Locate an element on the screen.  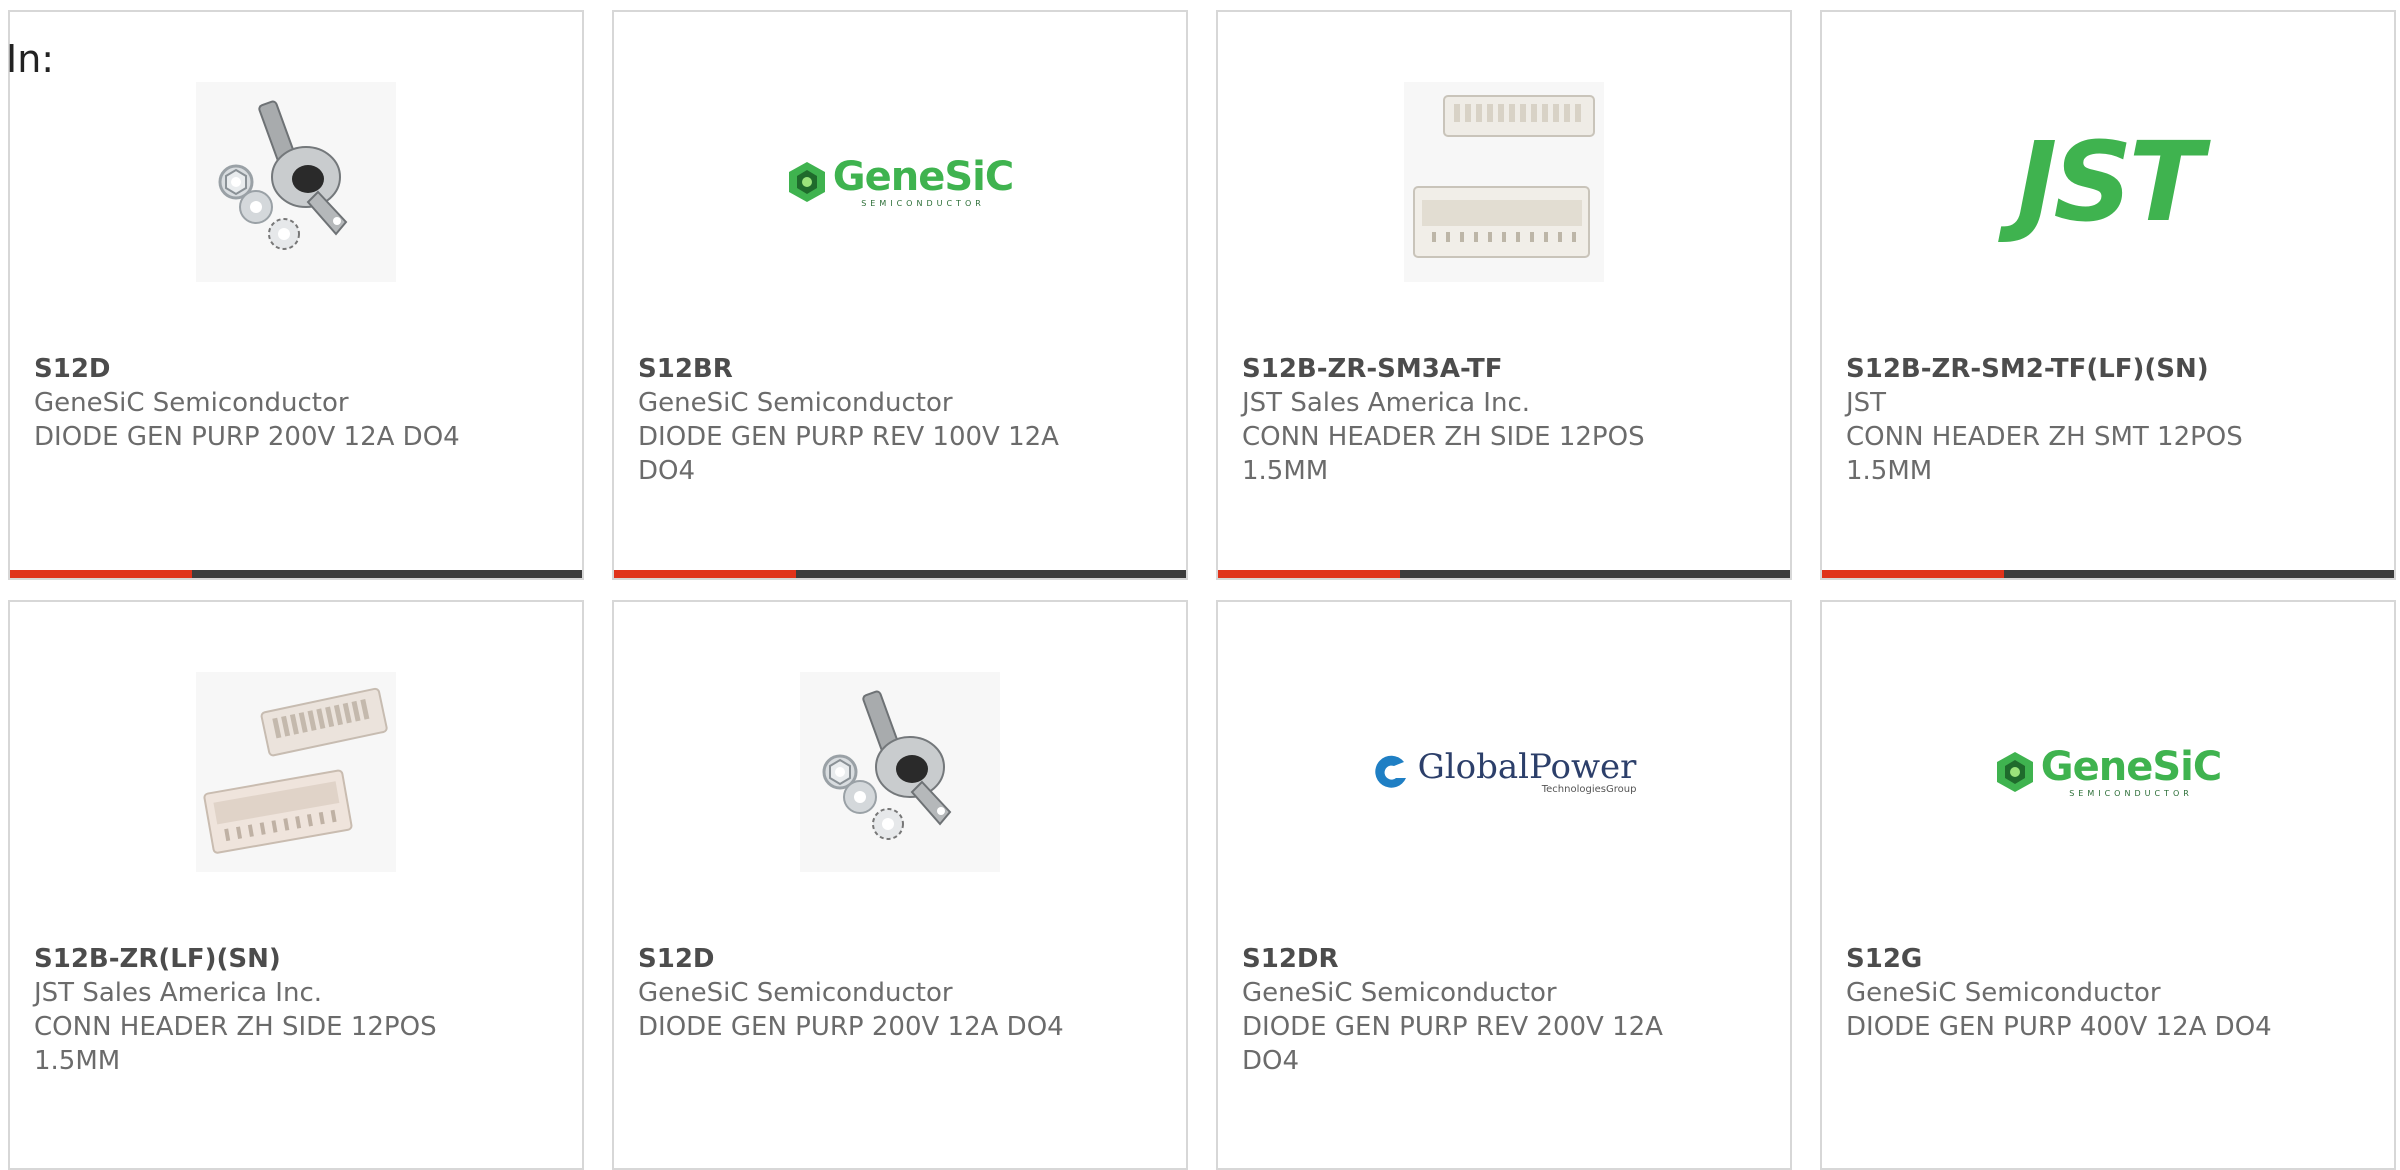
part-number: S12B-ZR-SM3A-TF is located at coordinates (1456, 369).